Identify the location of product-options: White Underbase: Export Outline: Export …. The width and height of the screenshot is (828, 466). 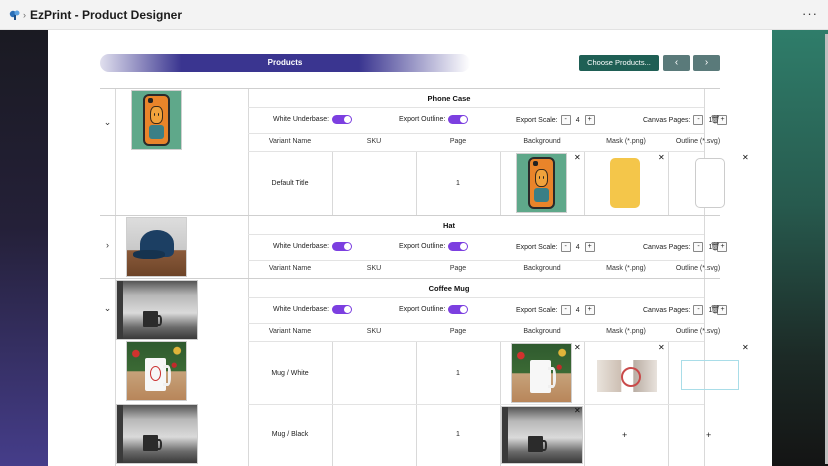
(488, 119).